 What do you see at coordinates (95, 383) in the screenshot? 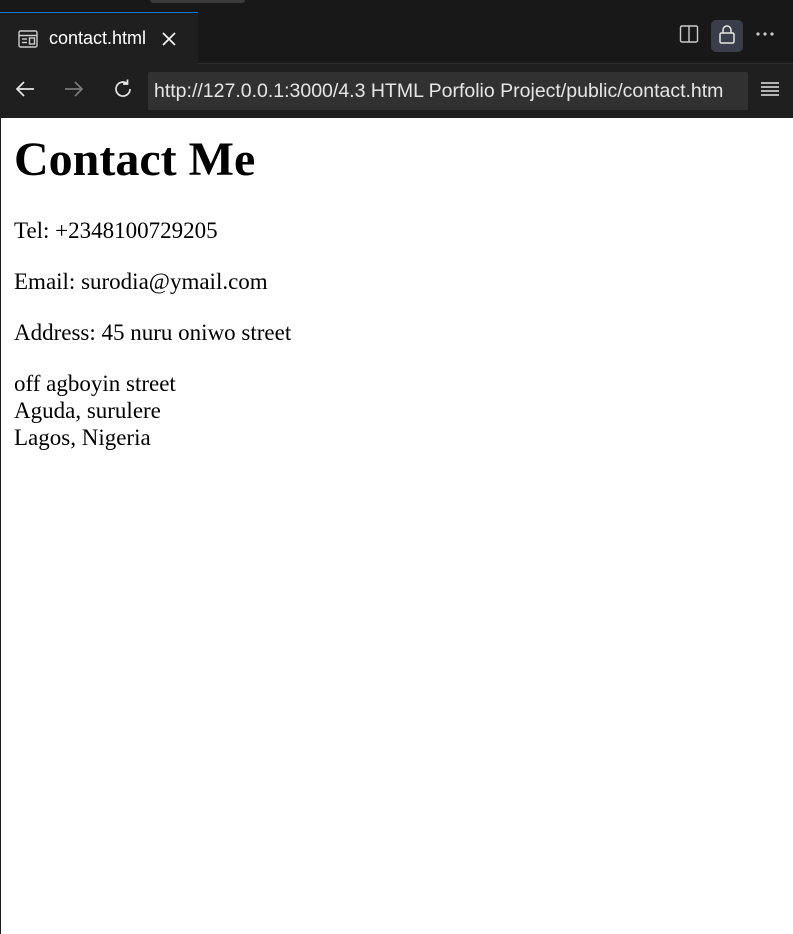
I see `address-line: off agboyin street` at bounding box center [95, 383].